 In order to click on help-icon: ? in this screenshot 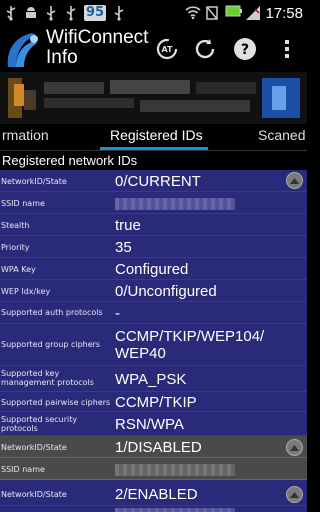, I will do `click(245, 49)`.